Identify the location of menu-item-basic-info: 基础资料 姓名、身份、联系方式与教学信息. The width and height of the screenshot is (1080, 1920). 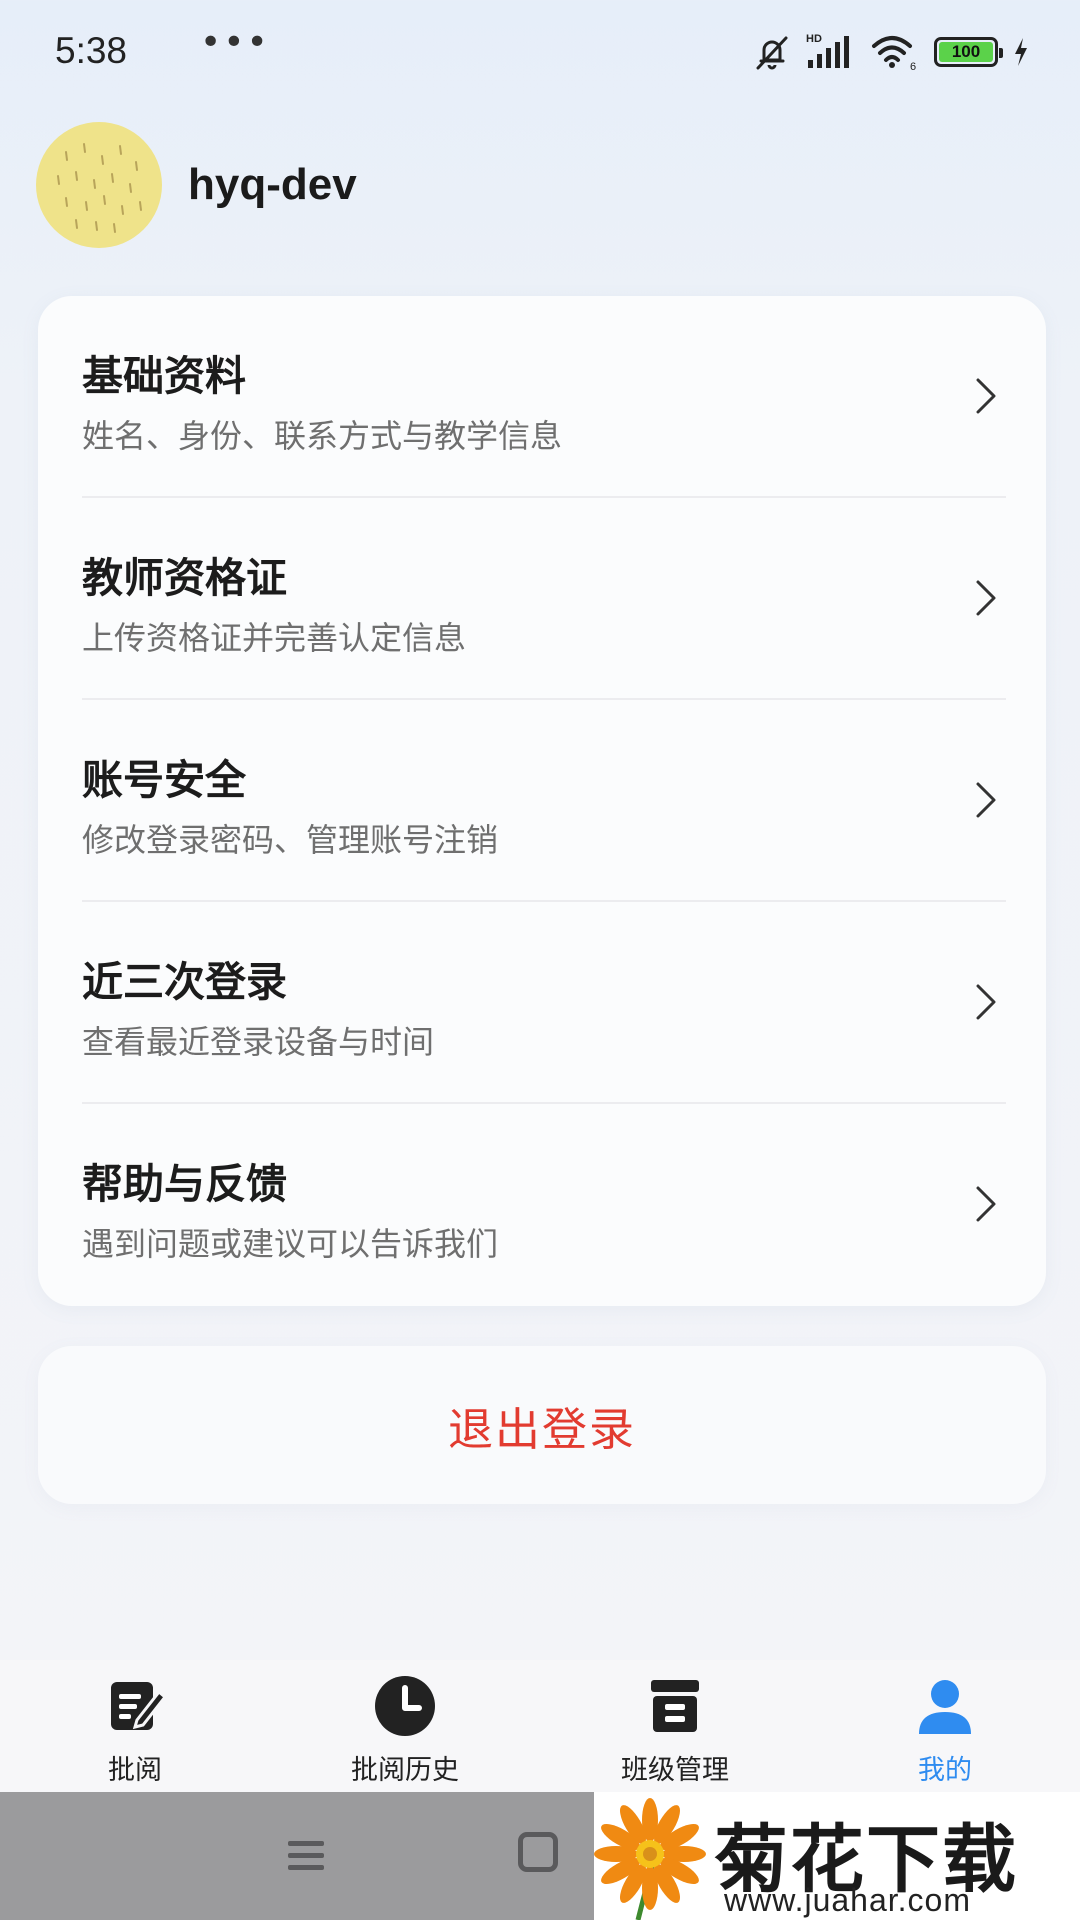
(542, 397).